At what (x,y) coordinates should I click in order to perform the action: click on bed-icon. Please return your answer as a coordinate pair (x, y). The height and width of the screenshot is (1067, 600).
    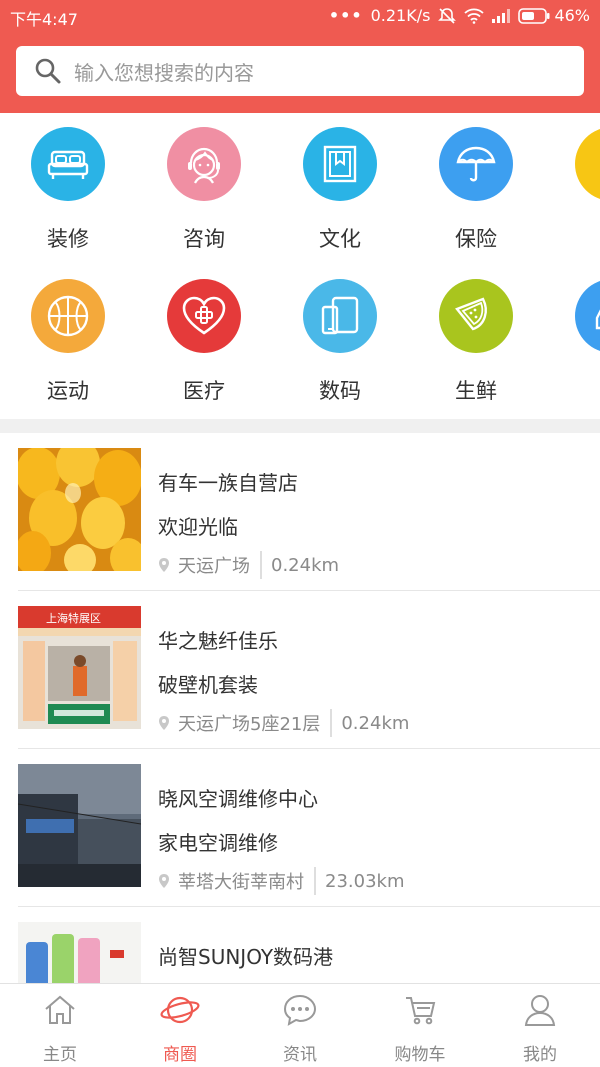
    Looking at the image, I should click on (68, 164).